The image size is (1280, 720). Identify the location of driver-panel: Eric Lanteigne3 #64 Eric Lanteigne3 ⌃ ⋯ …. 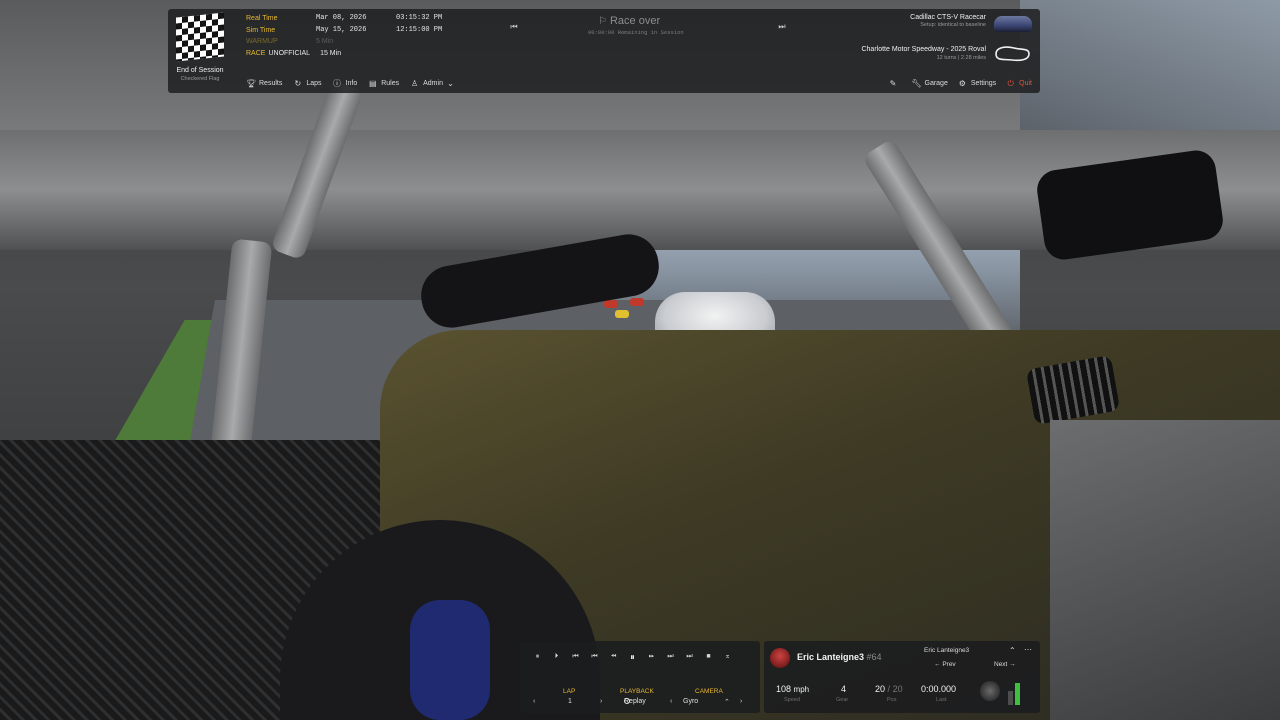
(902, 677).